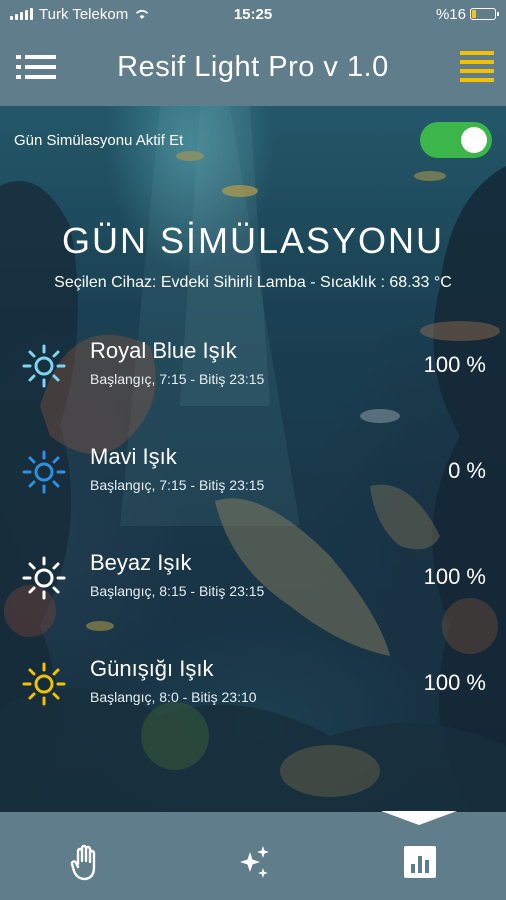  What do you see at coordinates (99, 140) in the screenshot?
I see `simulation-toggle-label: Gün Simülasyonu Aktif Et` at bounding box center [99, 140].